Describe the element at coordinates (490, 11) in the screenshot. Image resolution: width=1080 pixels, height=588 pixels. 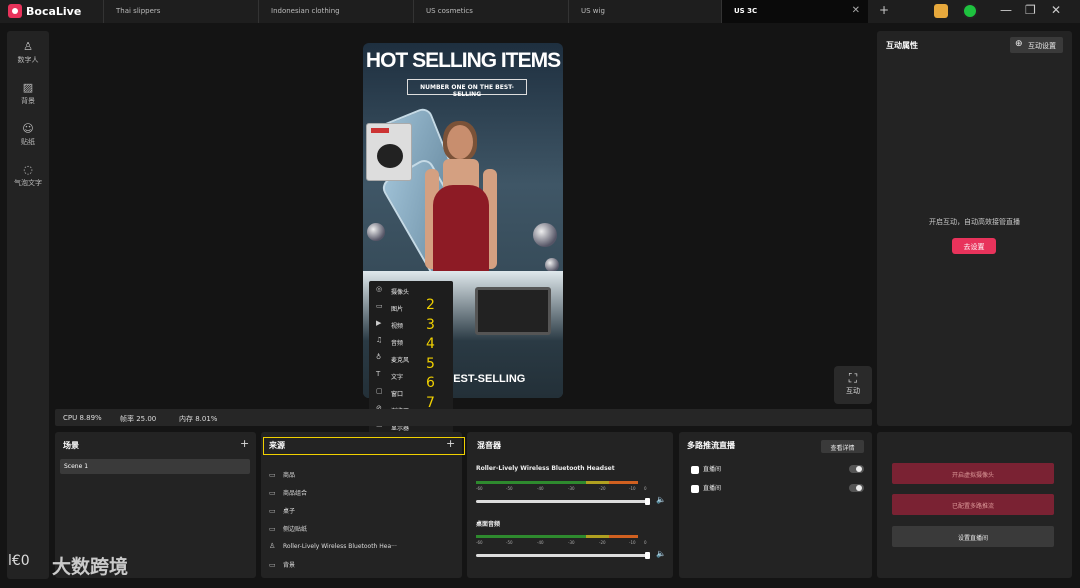
I see `tab-us-cosmetics: US cosmetics` at that location.